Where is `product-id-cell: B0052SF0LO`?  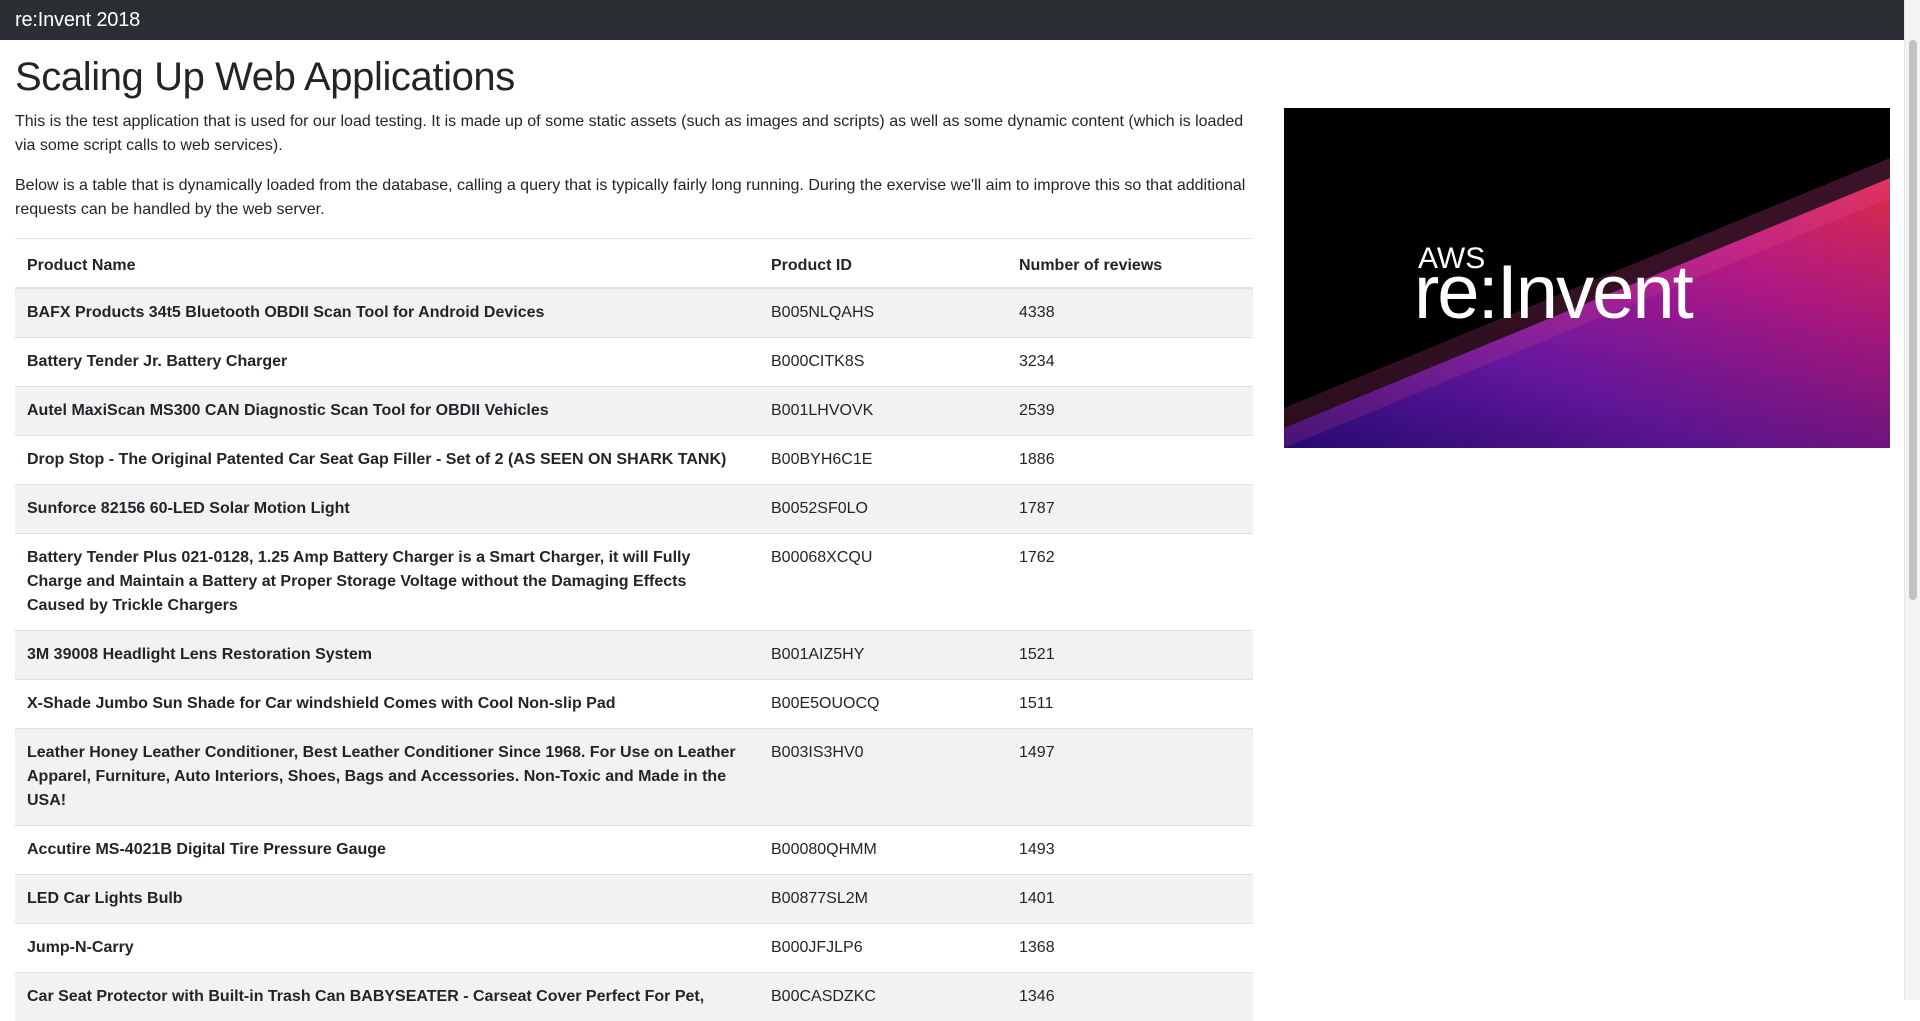 product-id-cell: B0052SF0LO is located at coordinates (883, 509).